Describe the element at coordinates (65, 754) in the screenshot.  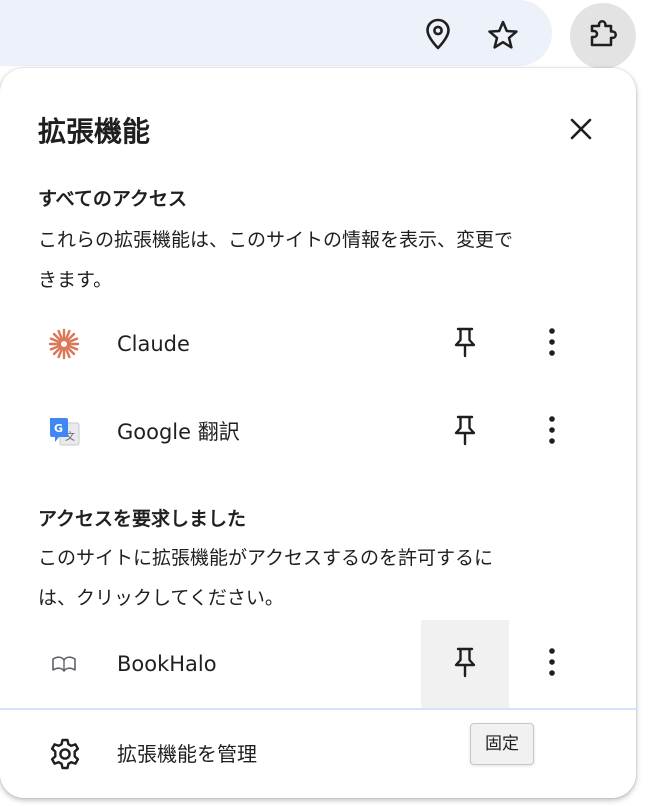
I see `gear-icon` at that location.